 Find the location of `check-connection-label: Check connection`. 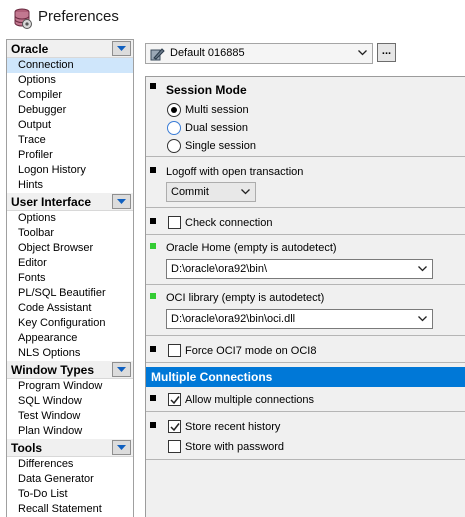

check-connection-label: Check connection is located at coordinates (229, 223).